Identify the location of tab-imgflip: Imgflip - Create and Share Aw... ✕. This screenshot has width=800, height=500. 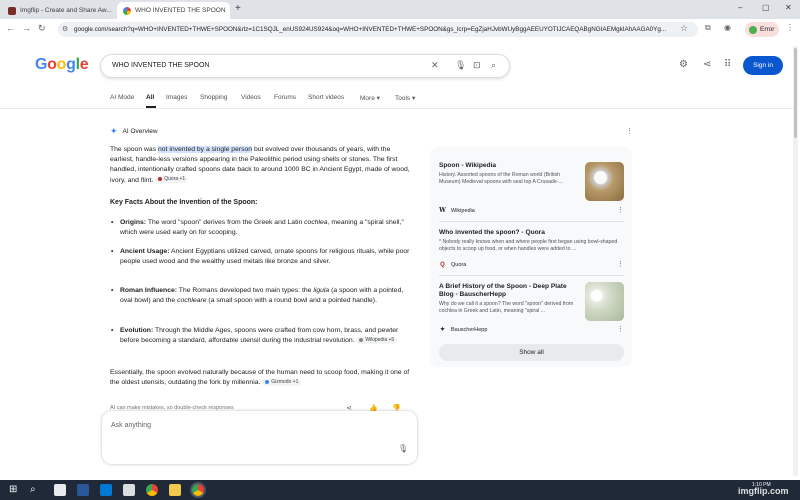
(58, 10).